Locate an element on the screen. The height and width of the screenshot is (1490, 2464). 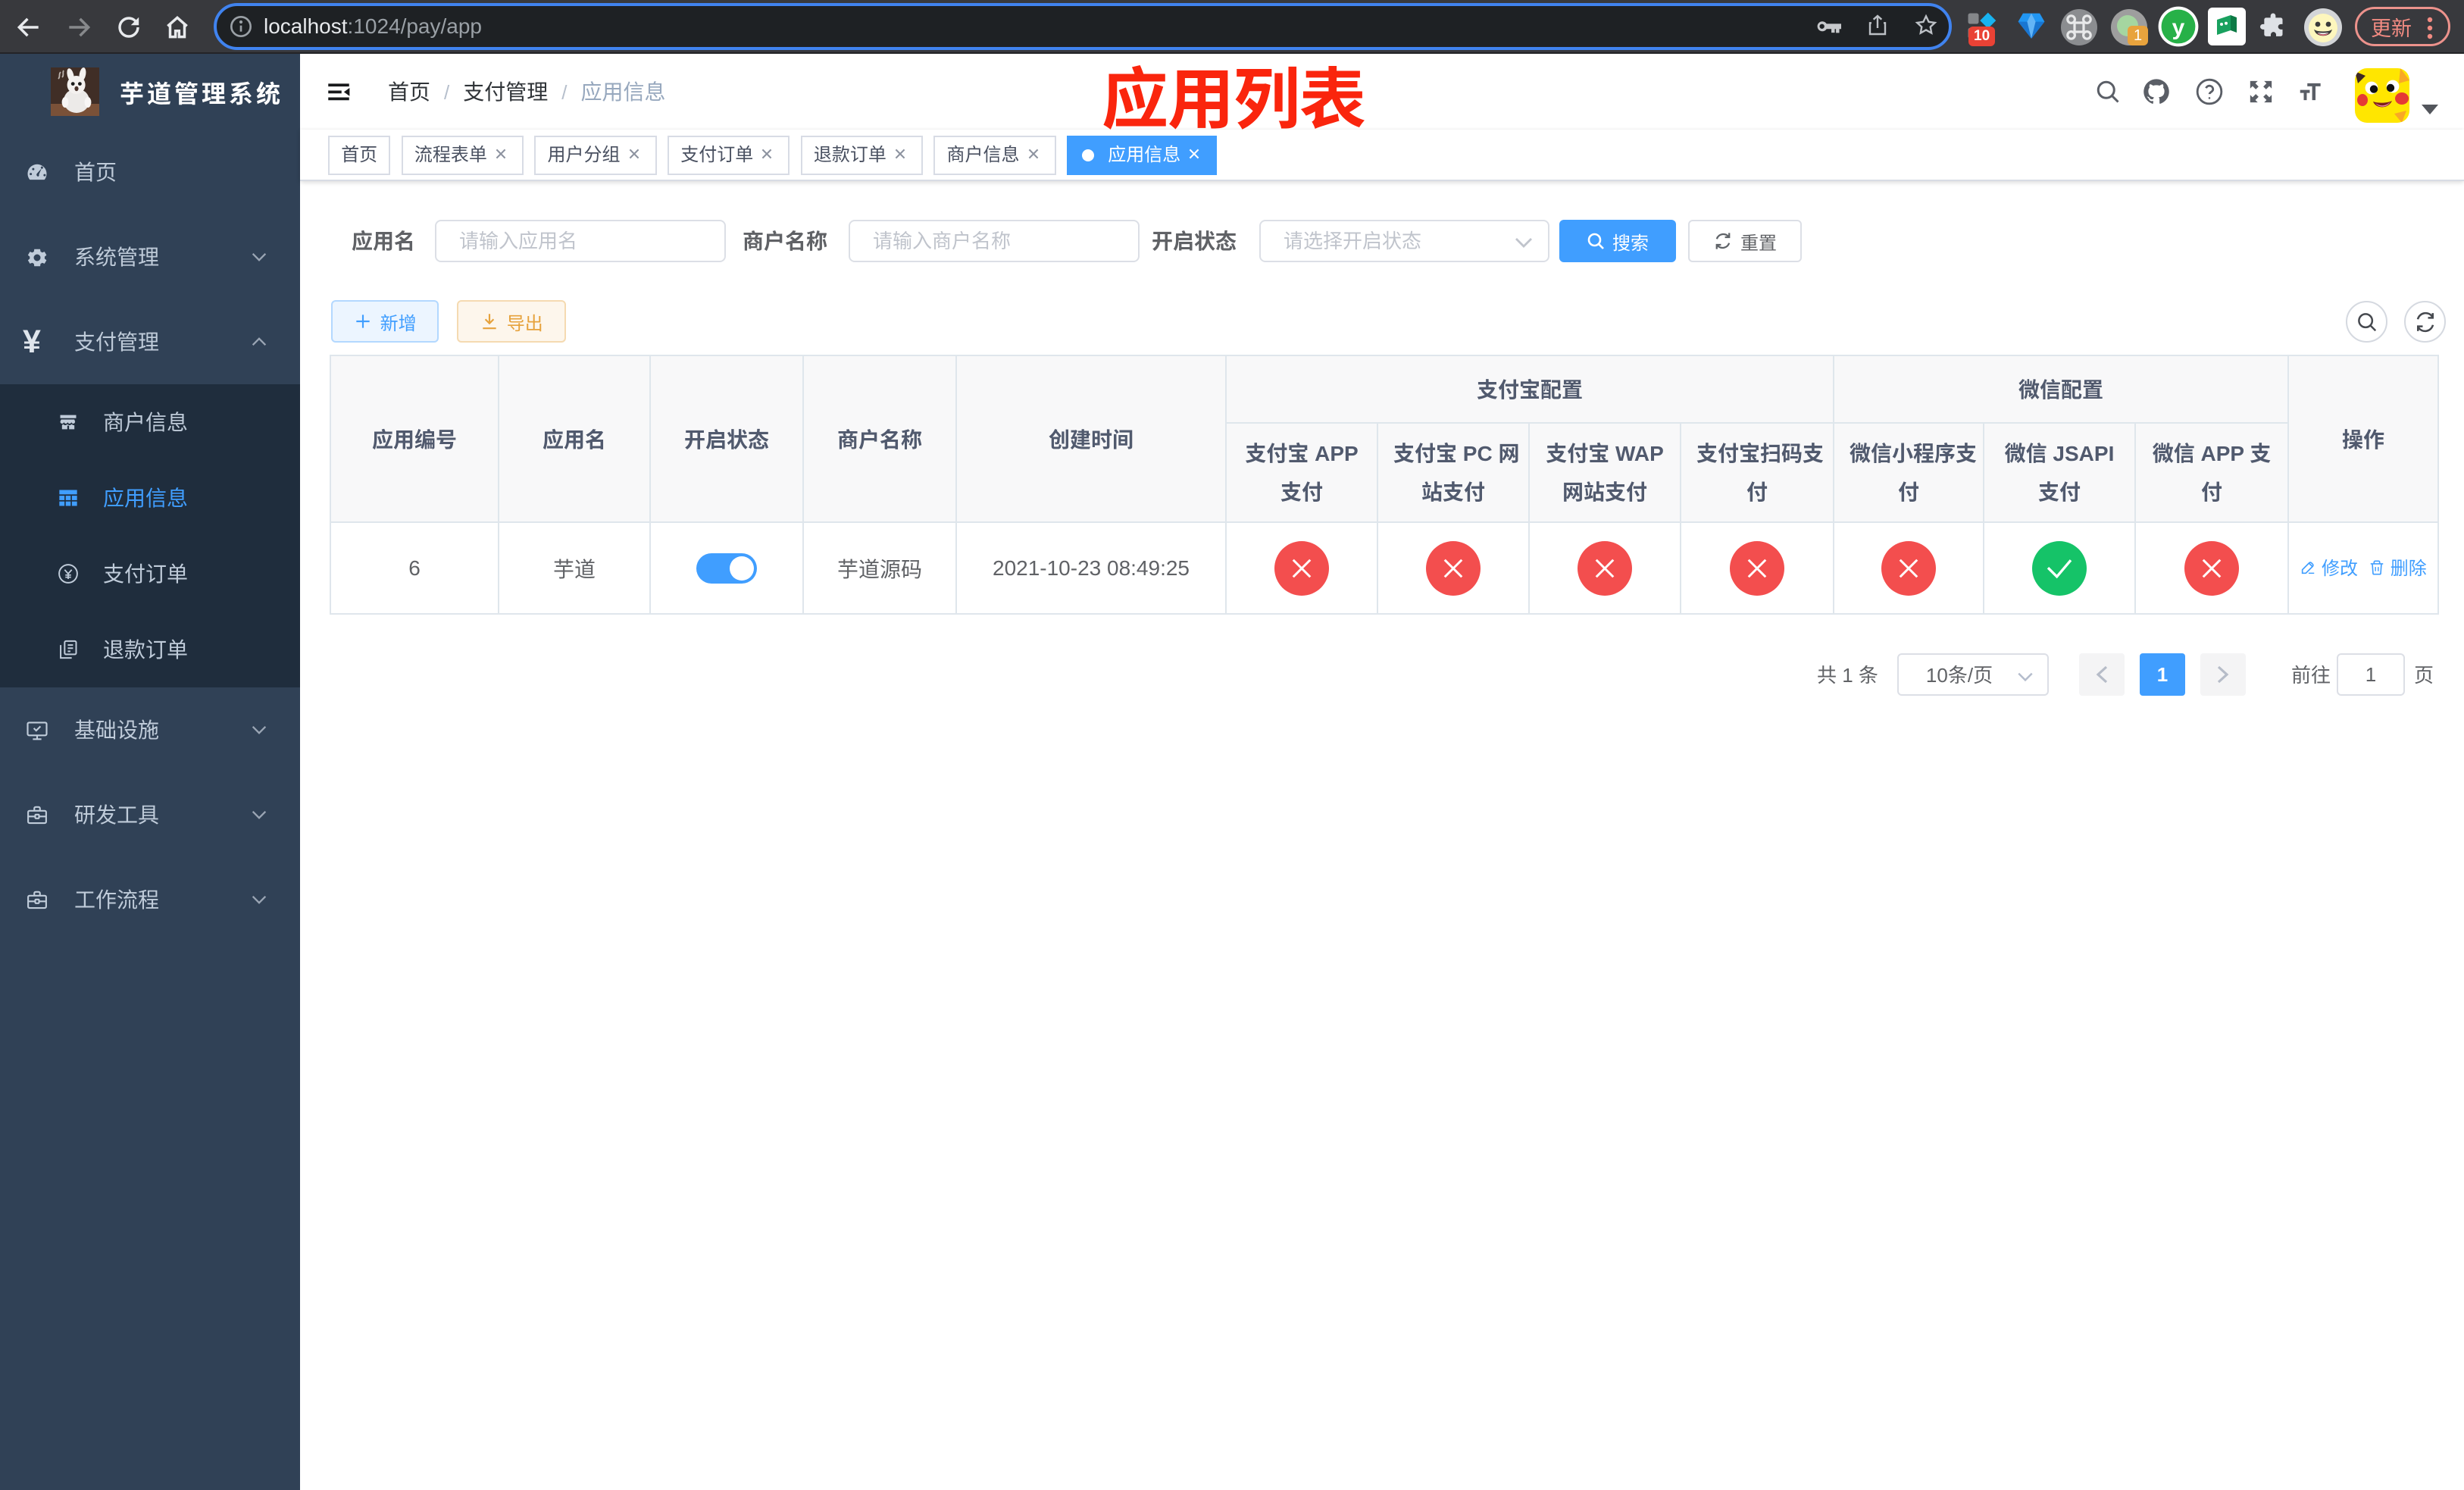
svg-text: y is located at coordinates (2178, 28).